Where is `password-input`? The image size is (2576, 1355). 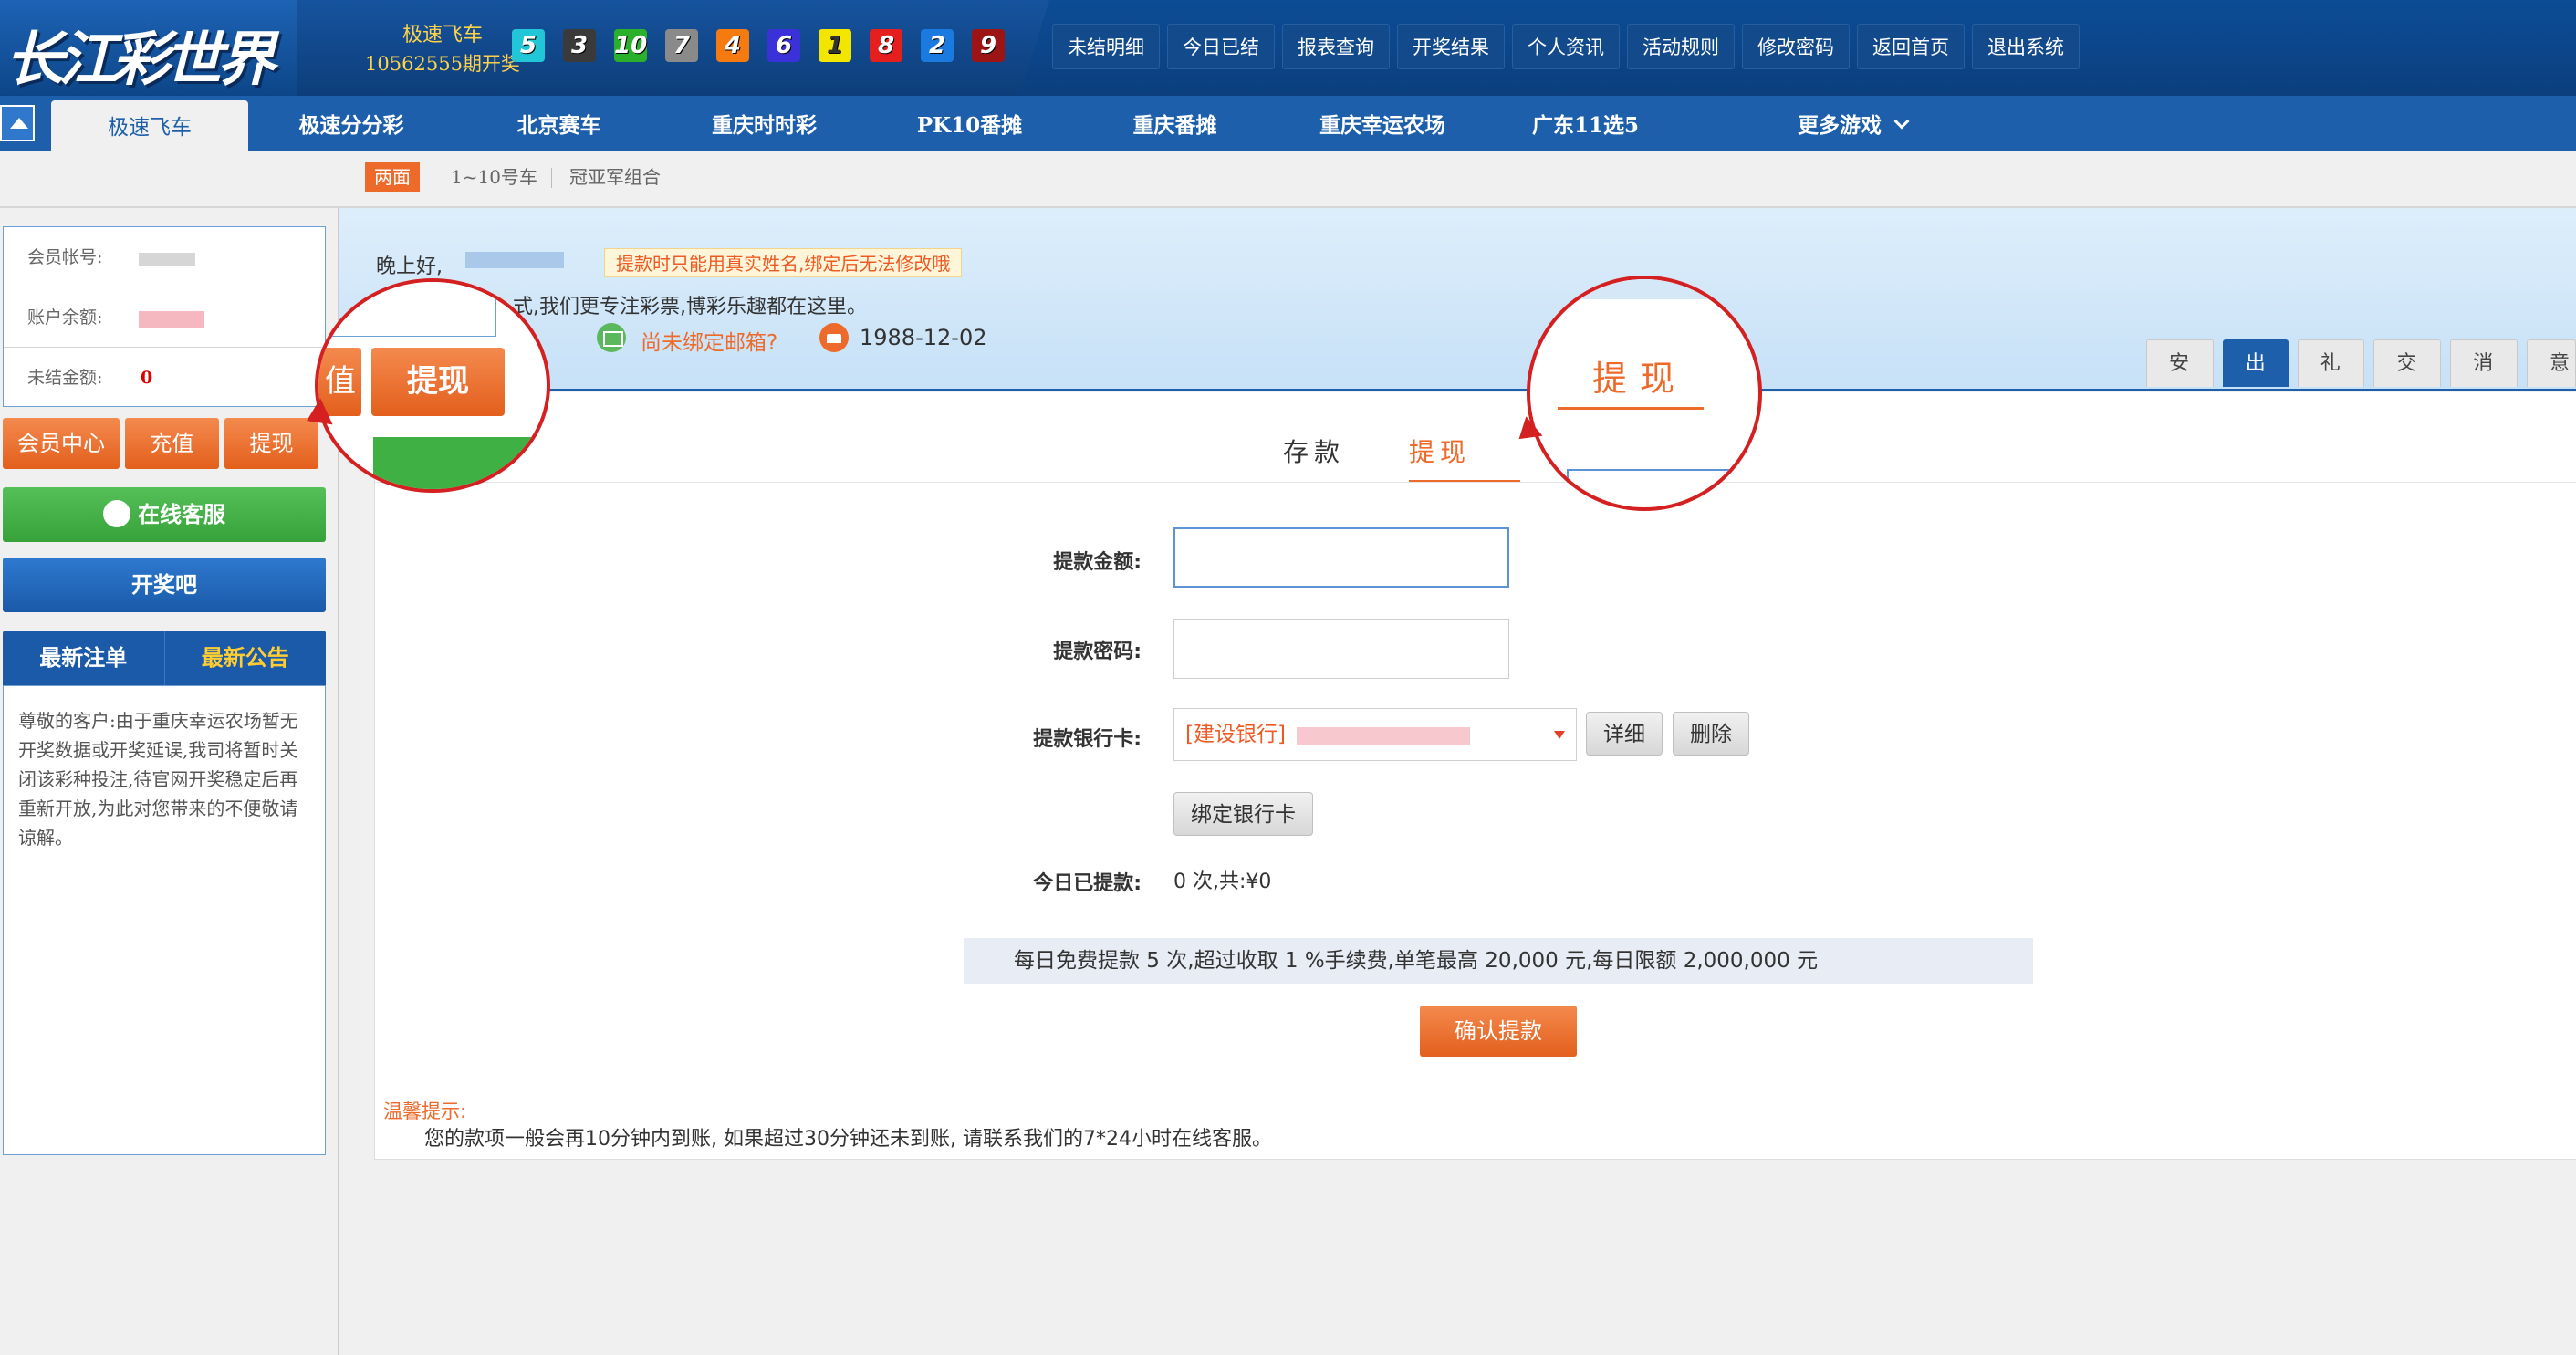
password-input is located at coordinates (1341, 649).